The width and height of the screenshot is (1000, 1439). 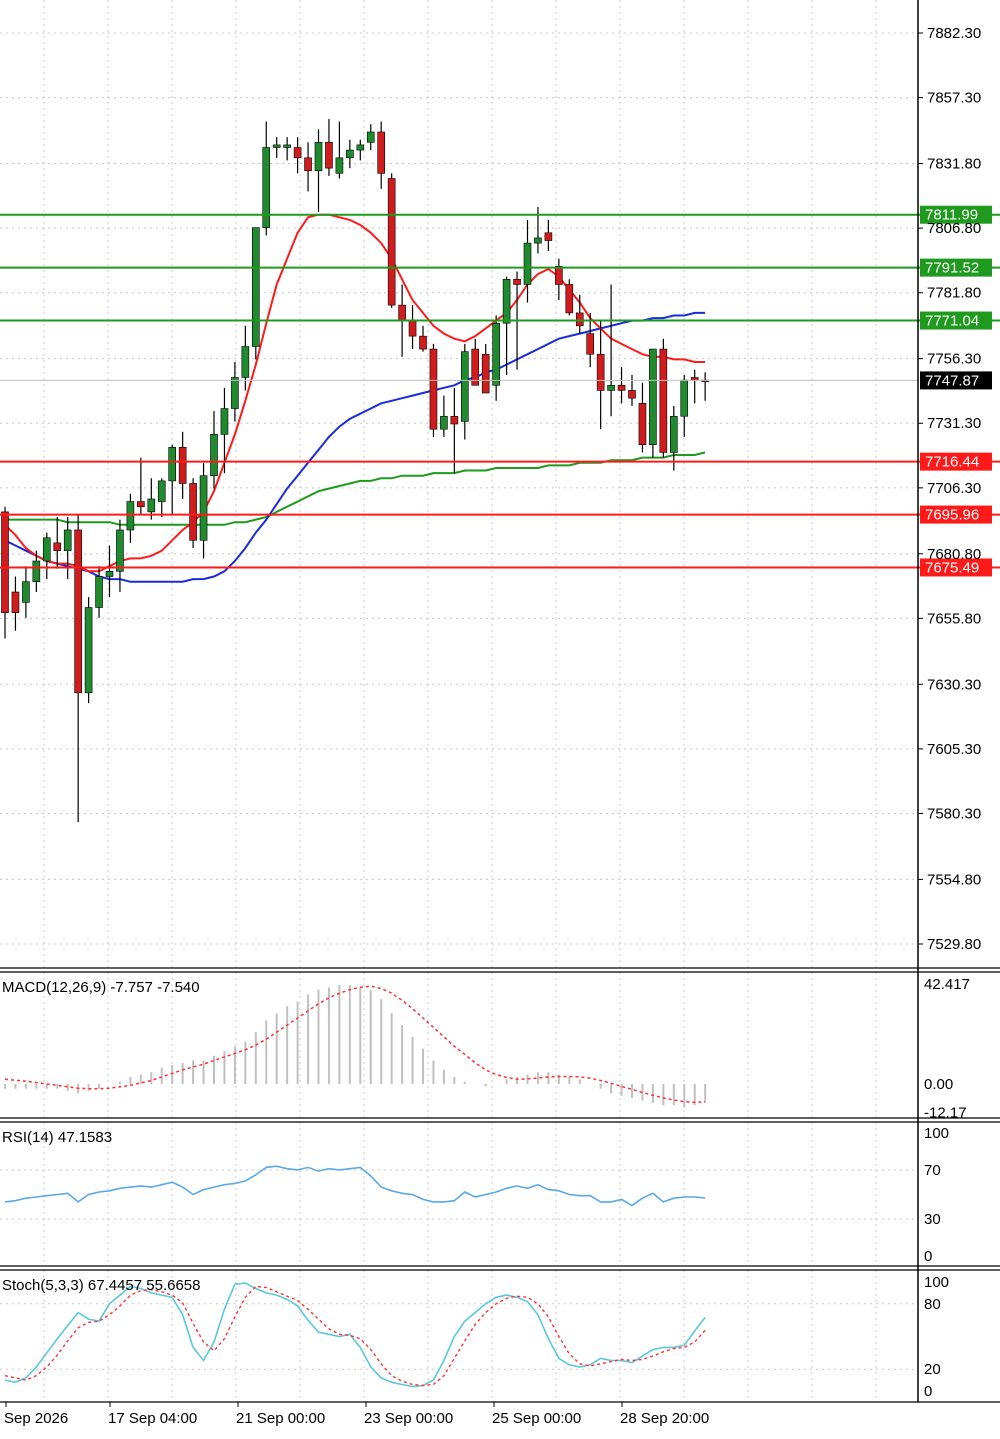 I want to click on time-label-4: 25 Sep 00:00, so click(x=536, y=1418).